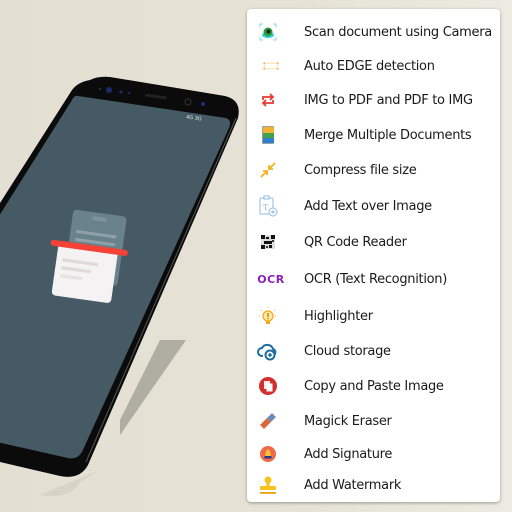 The height and width of the screenshot is (512, 512). I want to click on feature-label: Compress file size, so click(360, 170).